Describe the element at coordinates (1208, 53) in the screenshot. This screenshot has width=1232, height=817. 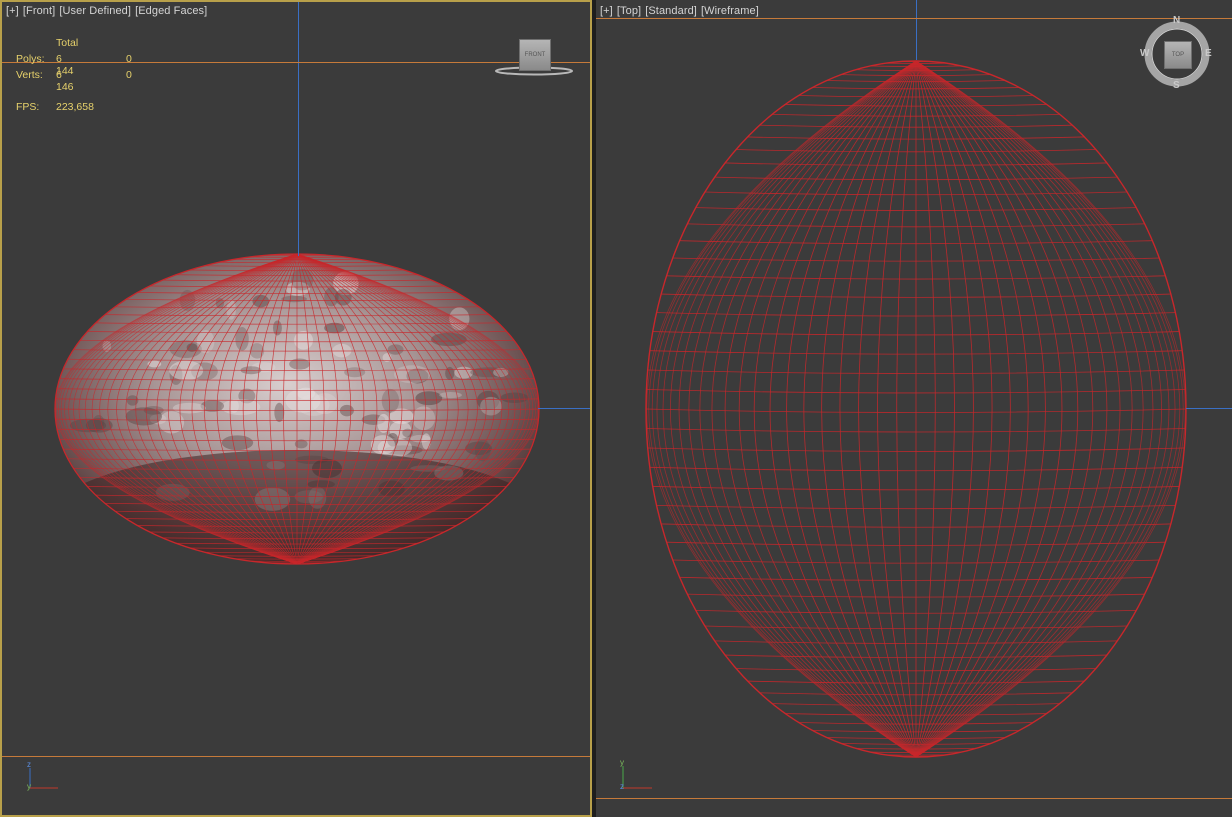
I see `compass-east: E` at that location.